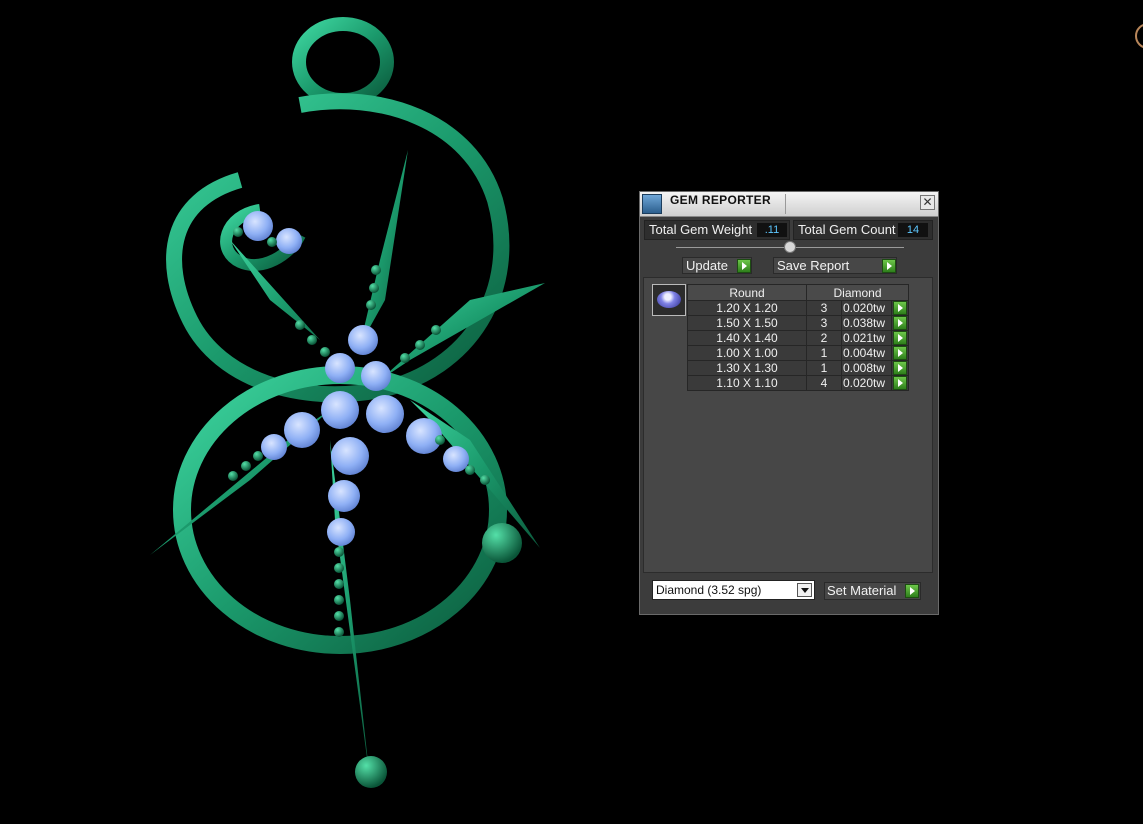  What do you see at coordinates (772, 230) in the screenshot?
I see `total-gem-weight-value: .11` at bounding box center [772, 230].